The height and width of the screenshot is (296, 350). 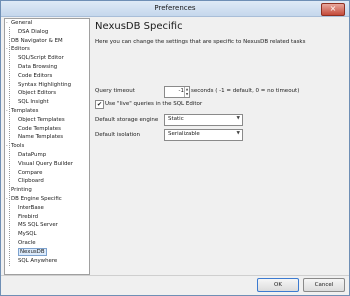 I want to click on tree-item: Compare, so click(x=30, y=173).